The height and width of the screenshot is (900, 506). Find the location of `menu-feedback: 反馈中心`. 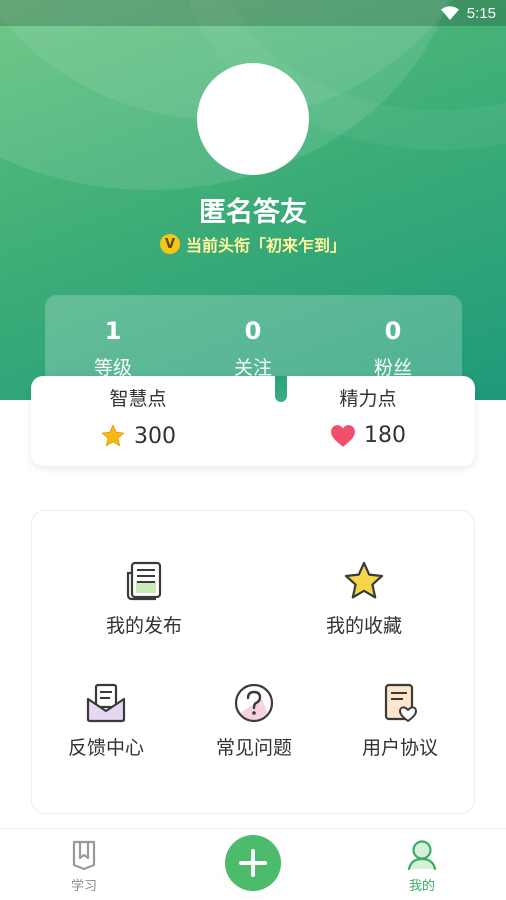

menu-feedback: 反馈中心 is located at coordinates (106, 720).